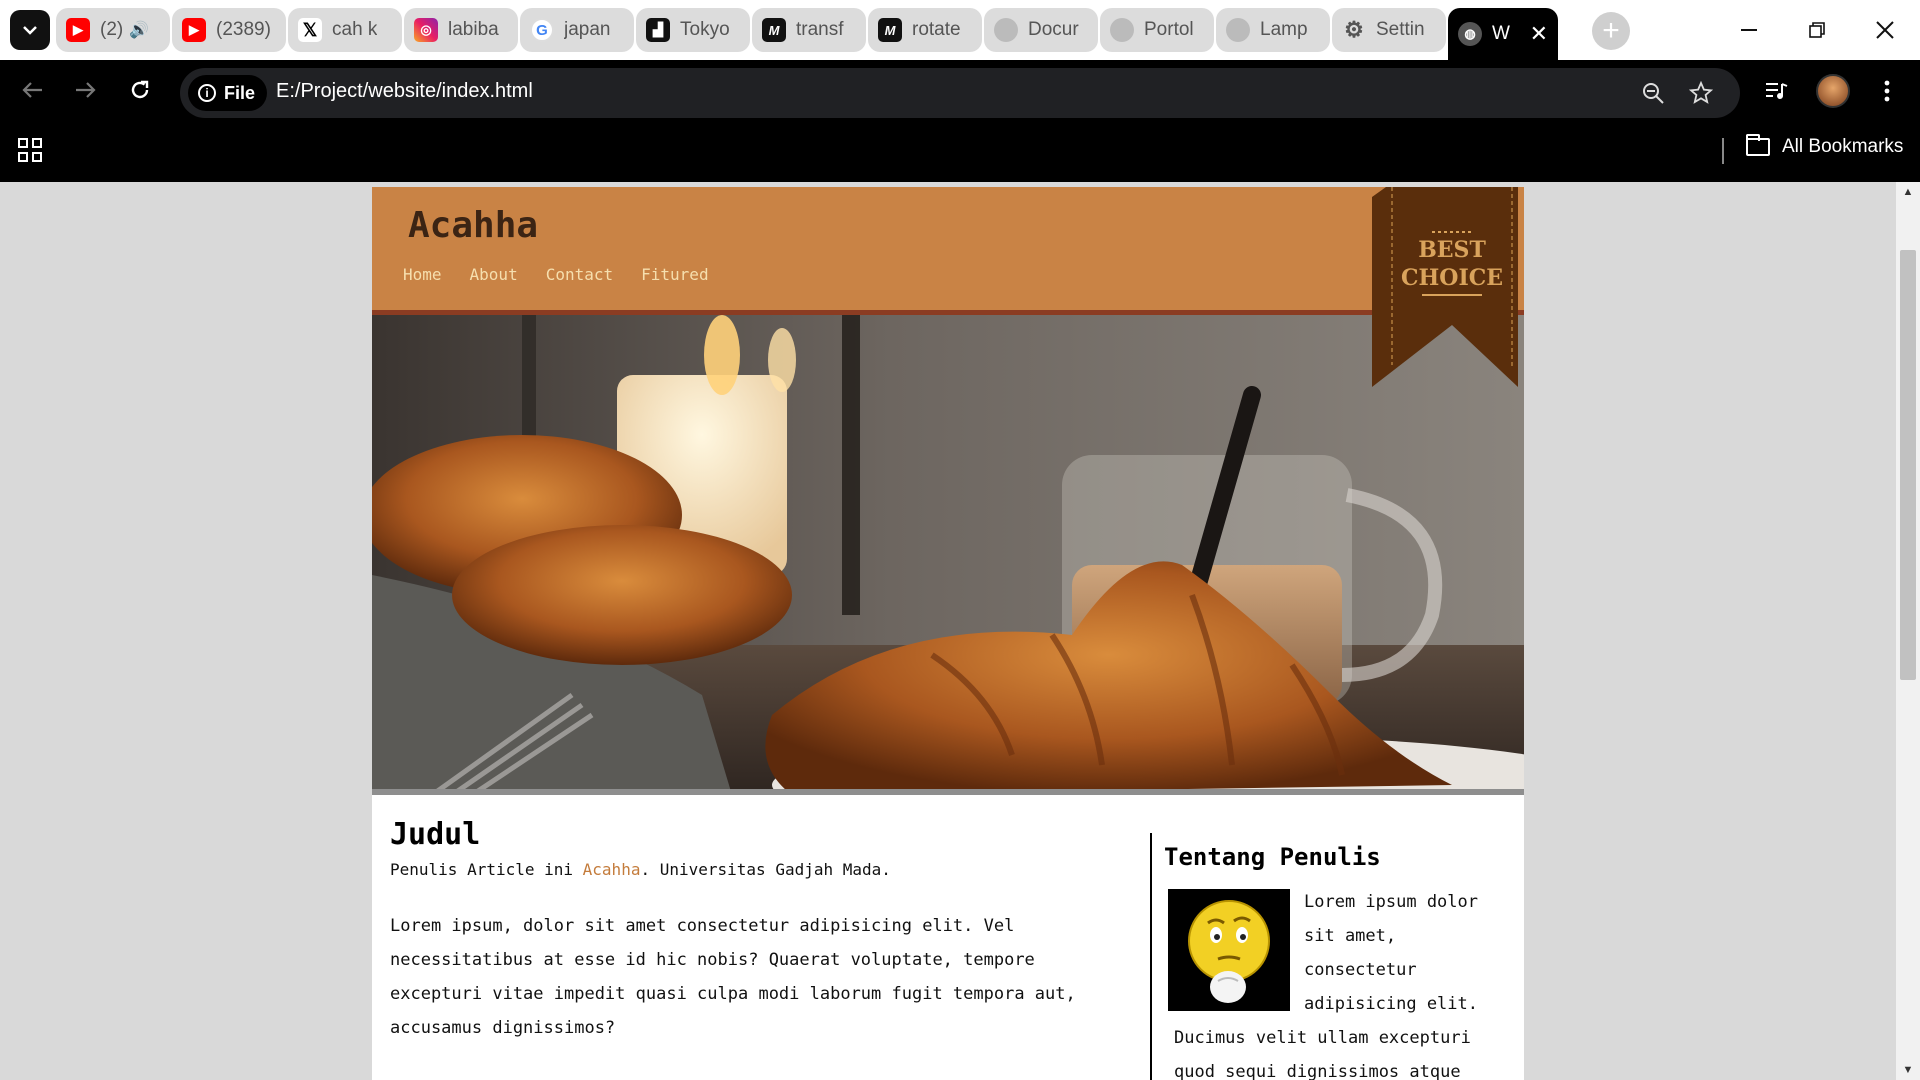  What do you see at coordinates (473, 29) in the screenshot?
I see `tab-title: labiba` at bounding box center [473, 29].